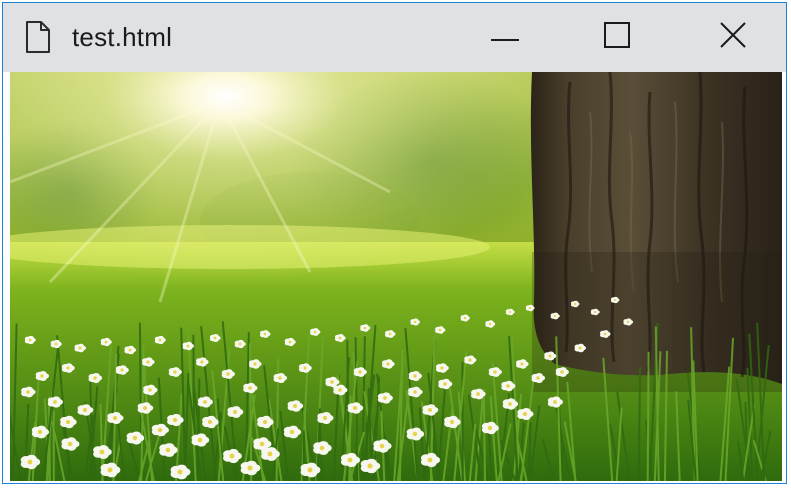 This screenshot has height=488, width=791. I want to click on maximize-button, so click(617, 37).